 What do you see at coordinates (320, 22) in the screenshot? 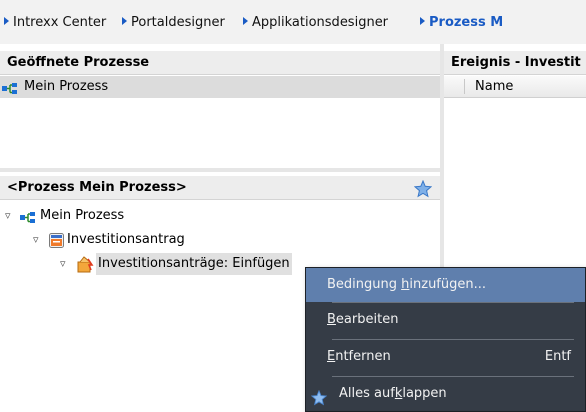
I see `nav-item-label: Applikationsdesigner` at bounding box center [320, 22].